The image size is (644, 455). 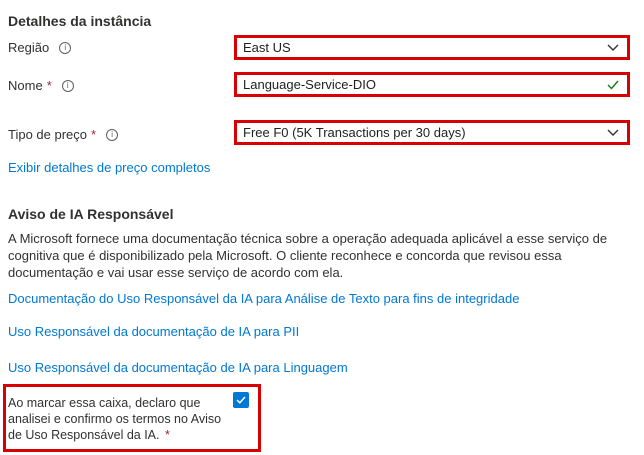 What do you see at coordinates (432, 47) in the screenshot?
I see `region-select: East US` at bounding box center [432, 47].